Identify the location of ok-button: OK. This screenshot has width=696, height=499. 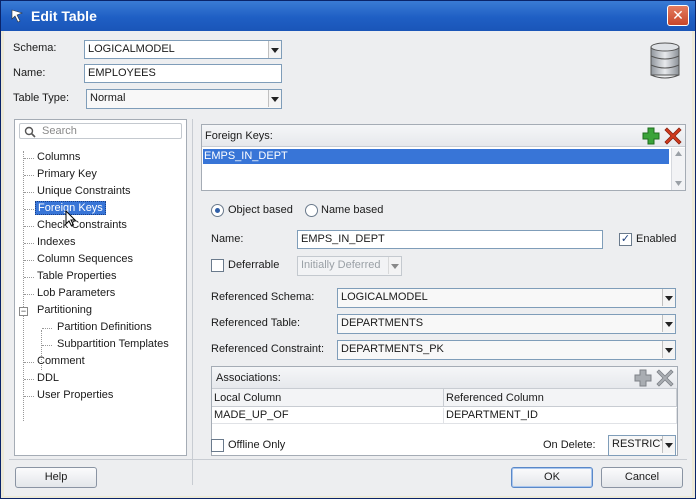
(552, 477).